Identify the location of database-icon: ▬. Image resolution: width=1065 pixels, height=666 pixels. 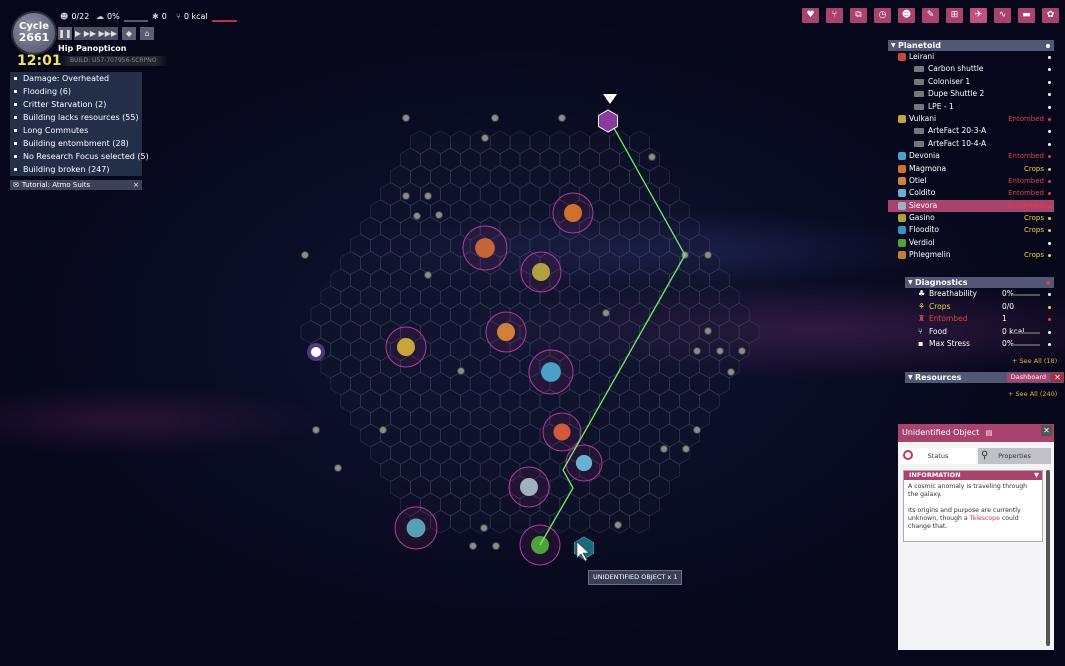
(1026, 15).